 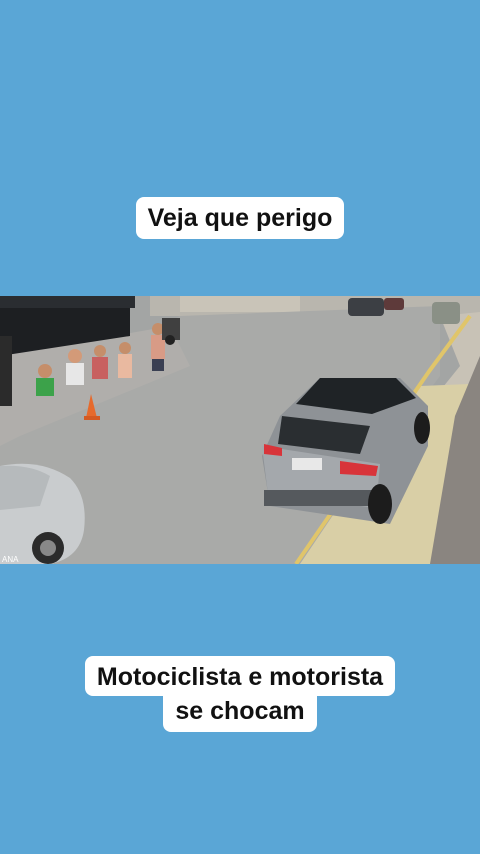 I want to click on top-caption: Veja que perigo, so click(x=240, y=218).